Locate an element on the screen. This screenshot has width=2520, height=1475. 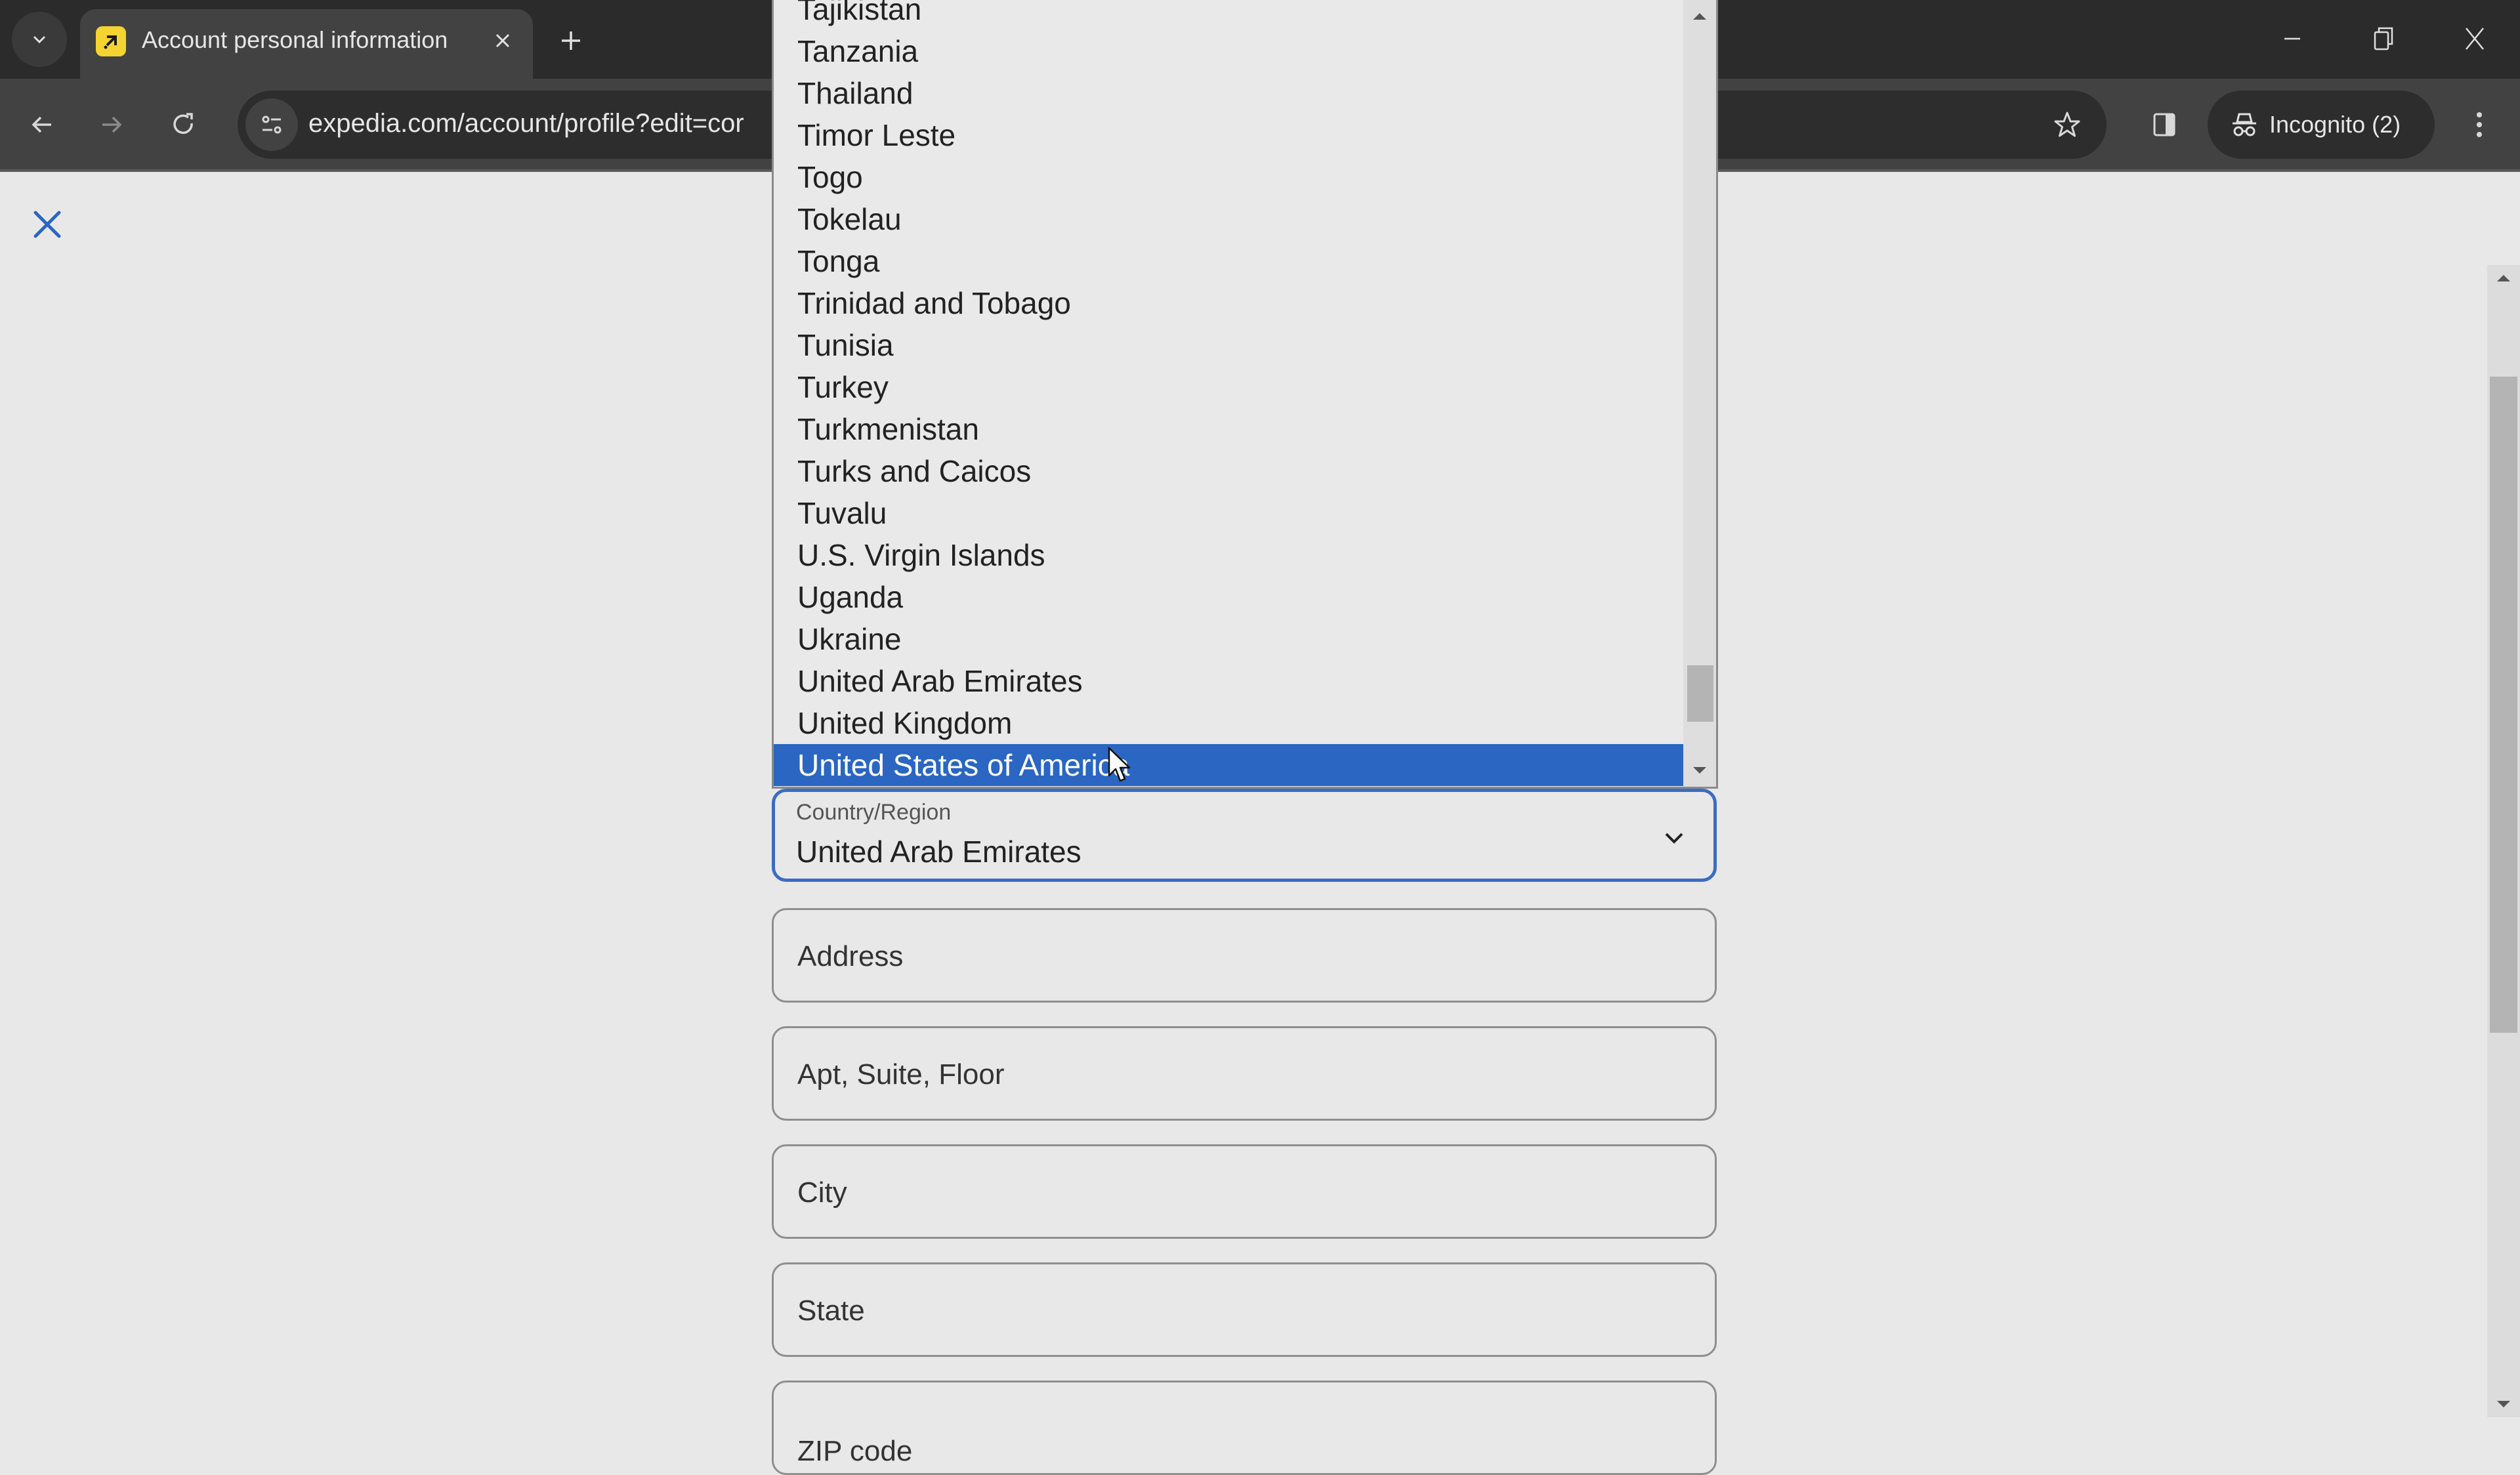
dropdown-option: Trinidad and Tobago is located at coordinates (1229, 303).